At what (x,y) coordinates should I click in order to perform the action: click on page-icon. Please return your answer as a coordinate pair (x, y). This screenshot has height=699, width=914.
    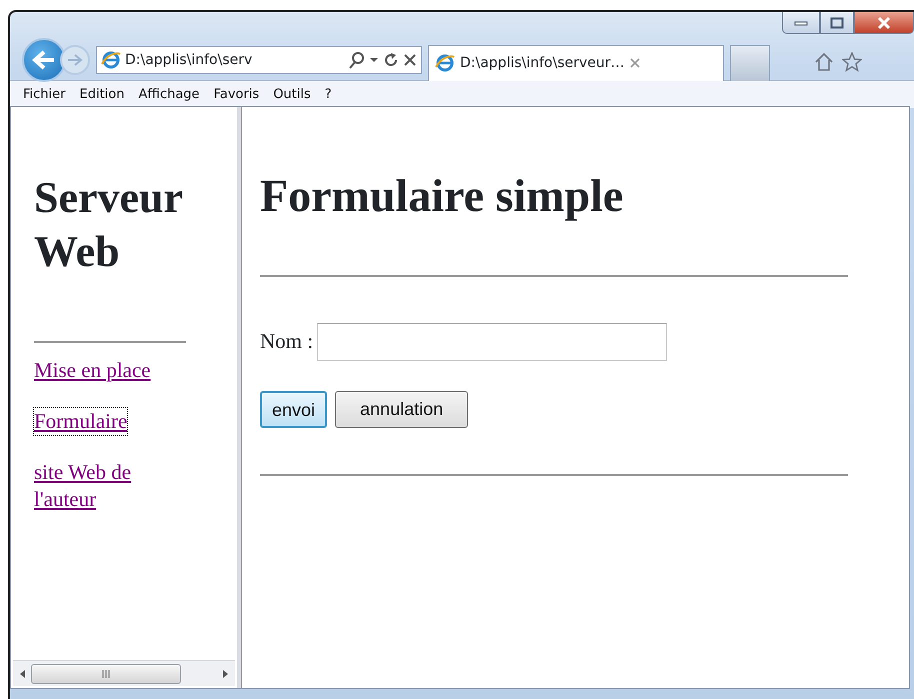
    Looking at the image, I should click on (111, 60).